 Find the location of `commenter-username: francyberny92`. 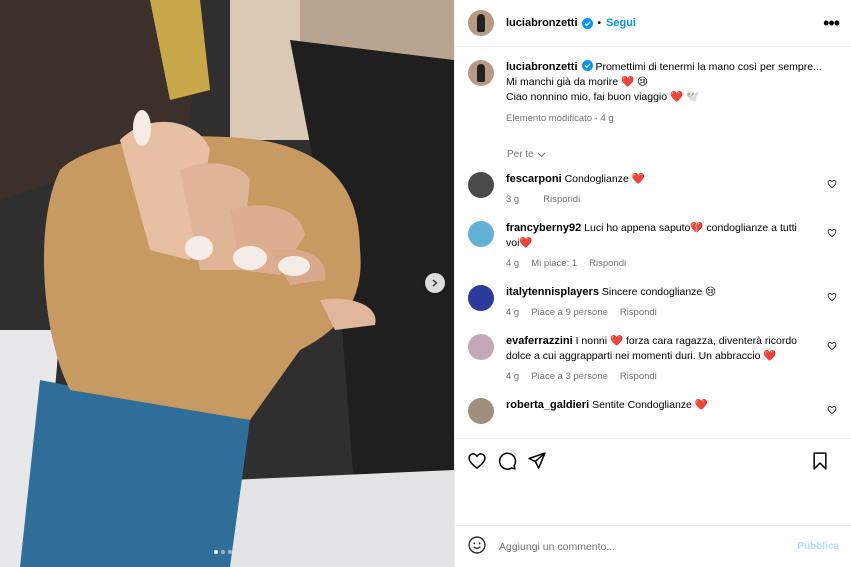

commenter-username: francyberny92 is located at coordinates (543, 228).